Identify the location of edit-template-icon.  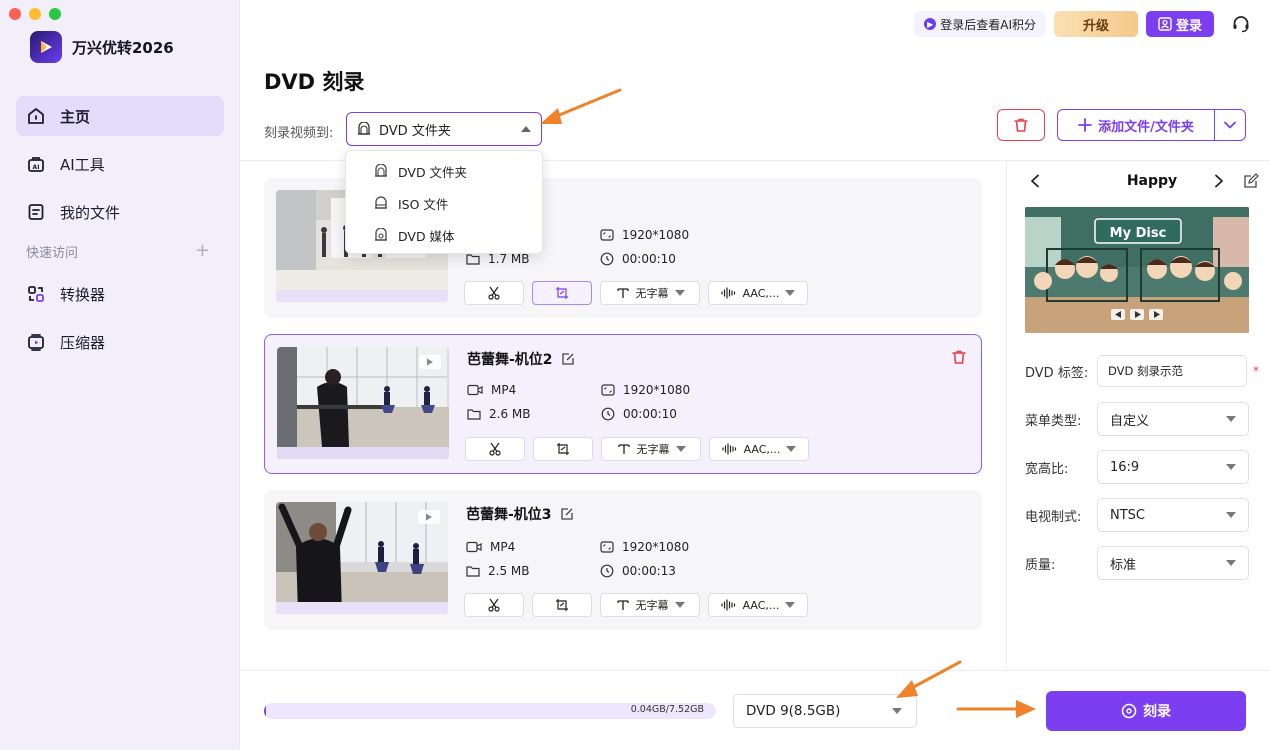
(1251, 181).